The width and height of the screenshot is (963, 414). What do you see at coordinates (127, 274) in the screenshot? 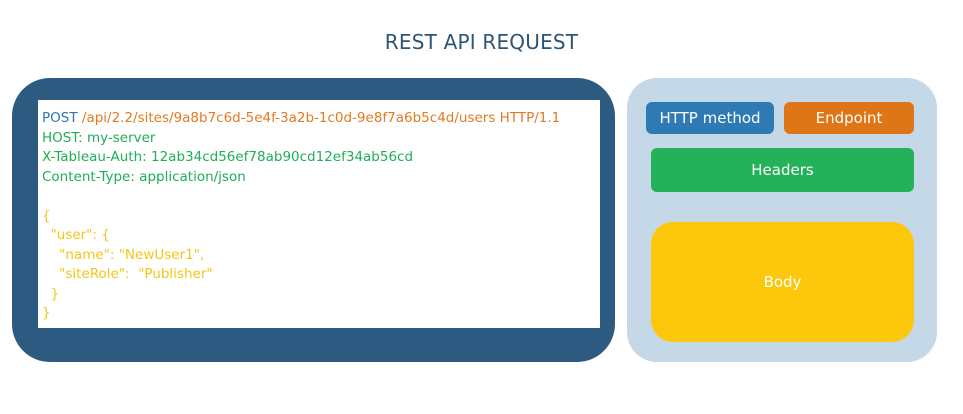
I see `body-line: "siteRole": "Publisher"` at bounding box center [127, 274].